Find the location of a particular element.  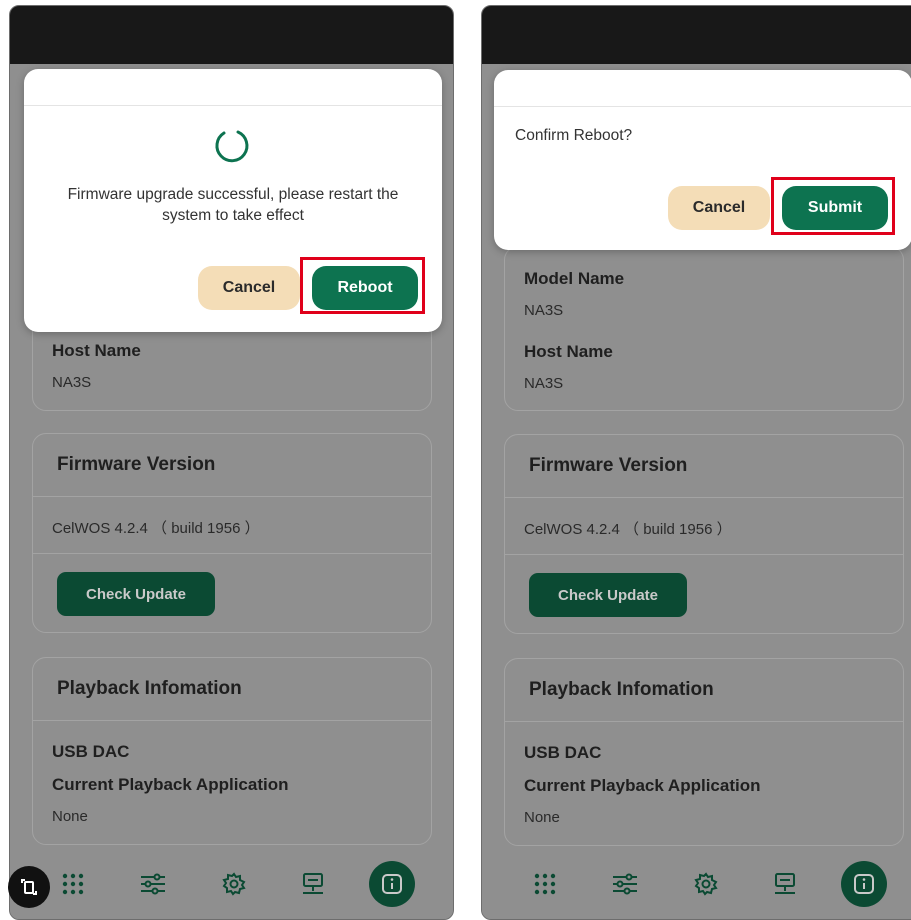

dialog-message: Confirm Reboot? is located at coordinates (574, 135).